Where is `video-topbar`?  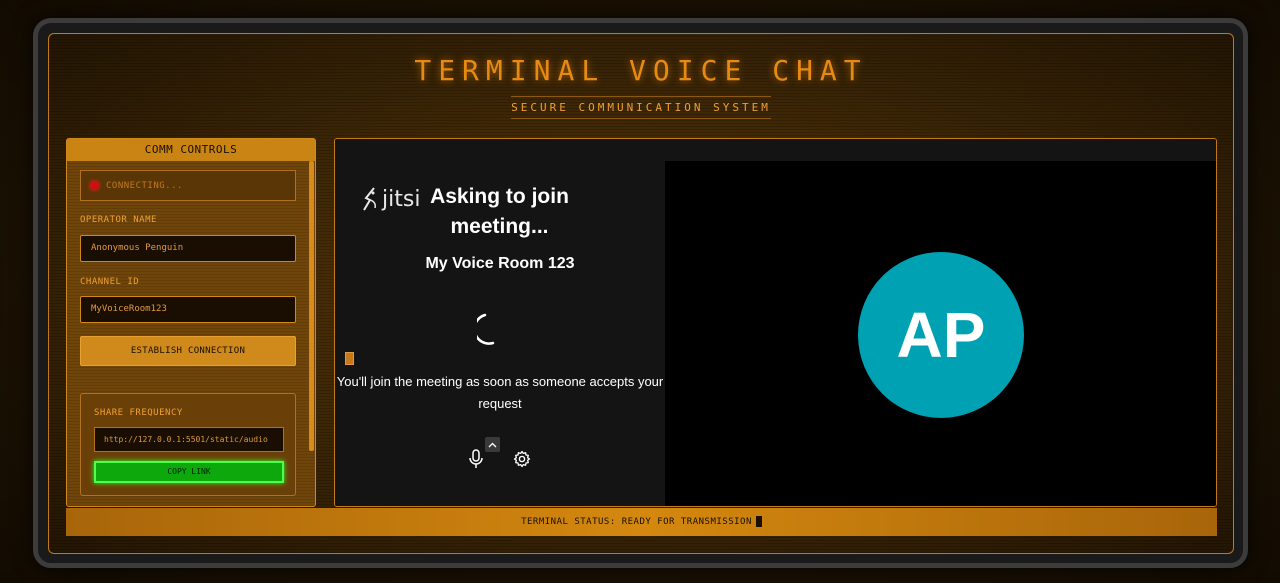 video-topbar is located at coordinates (775, 150).